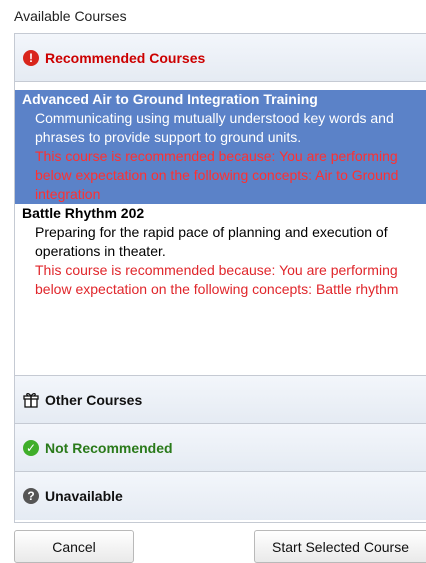 The height and width of the screenshot is (563, 426). Describe the element at coordinates (31, 447) in the screenshot. I see `check-icon: ✓` at that location.